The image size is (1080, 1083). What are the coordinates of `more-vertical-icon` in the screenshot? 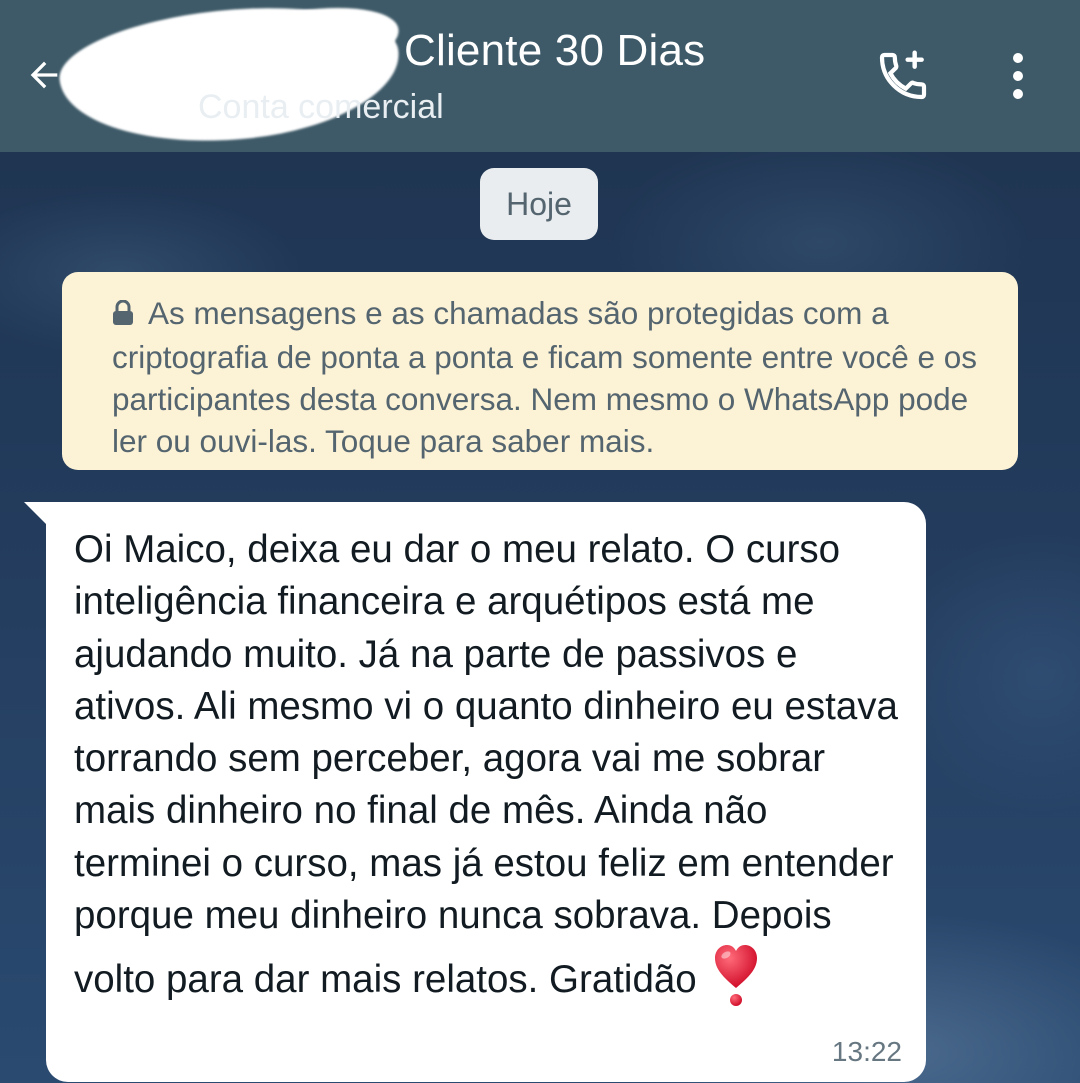 It's located at (1018, 76).